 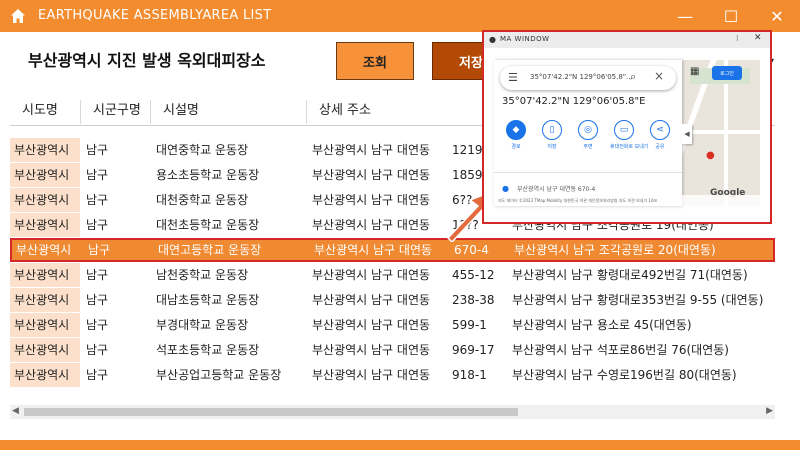 I want to click on cell-num: 670-4, so click(x=471, y=250).